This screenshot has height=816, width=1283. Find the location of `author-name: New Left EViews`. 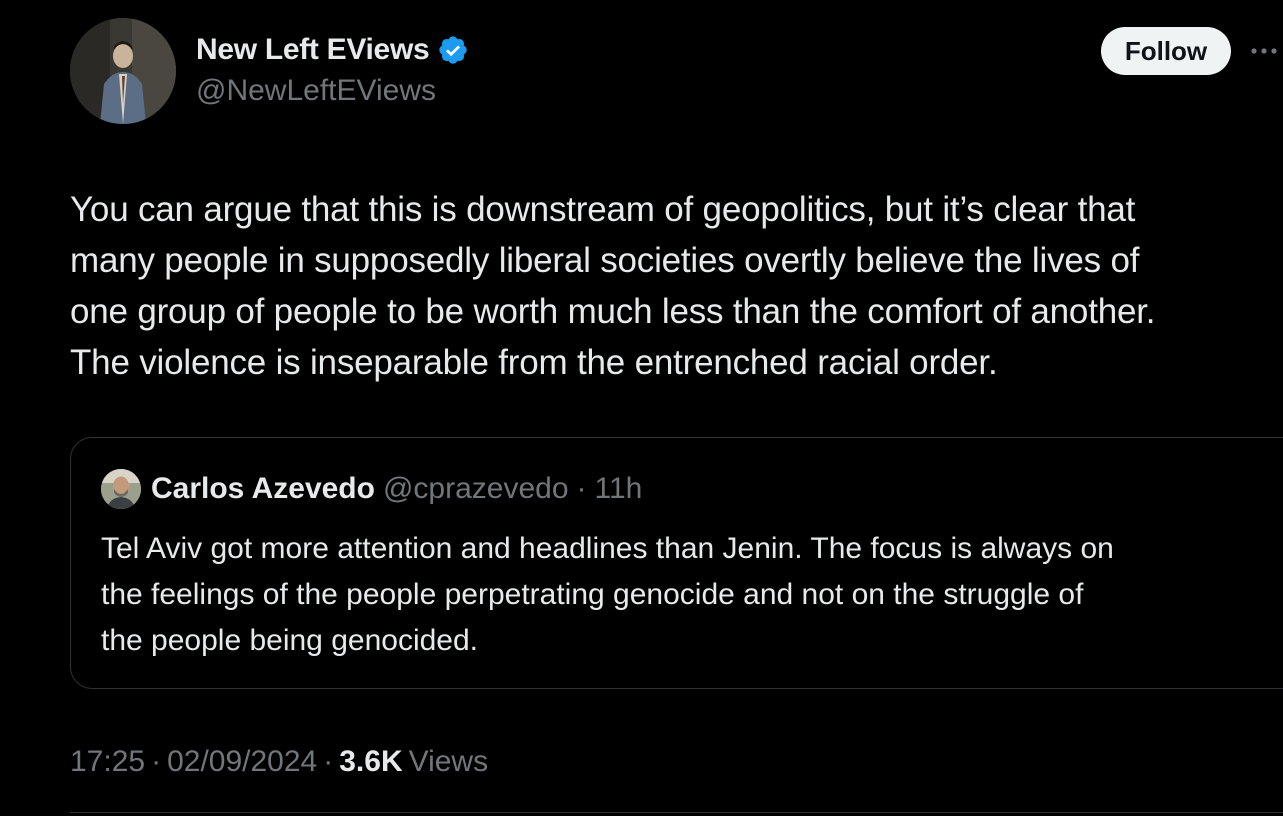

author-name: New Left EViews is located at coordinates (313, 50).